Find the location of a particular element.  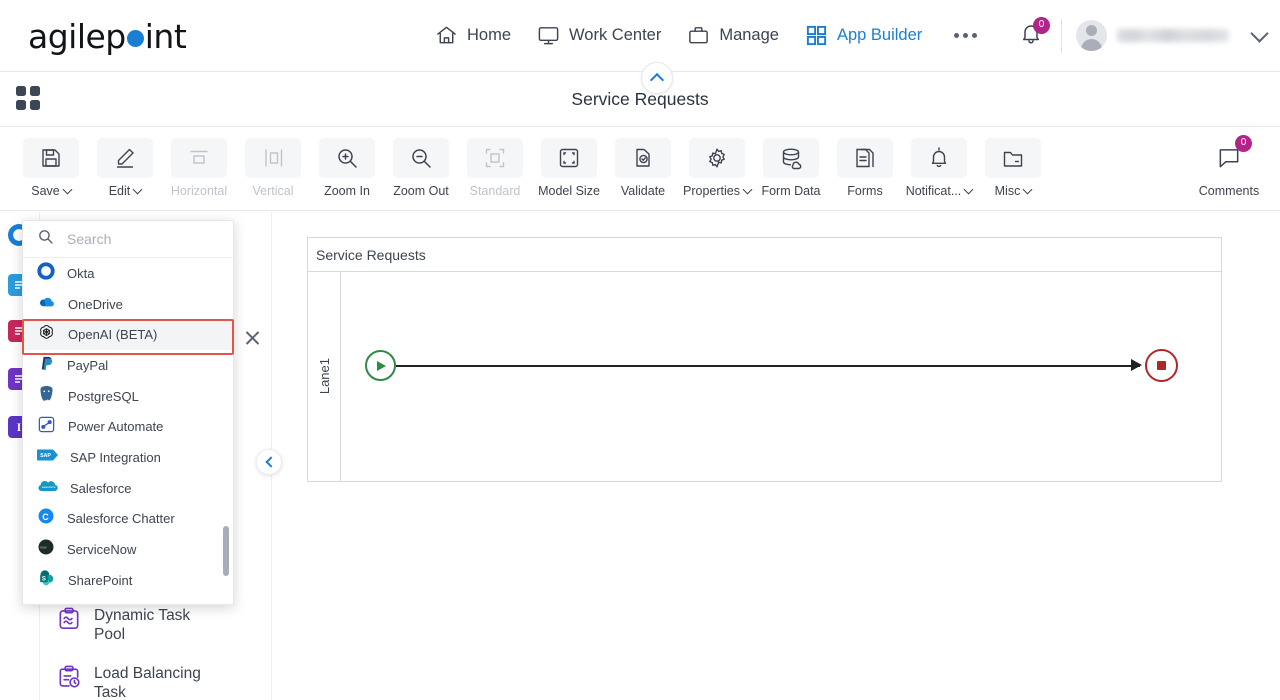

dropdown-item-sharepoint: S SharePoint is located at coordinates (128, 580).